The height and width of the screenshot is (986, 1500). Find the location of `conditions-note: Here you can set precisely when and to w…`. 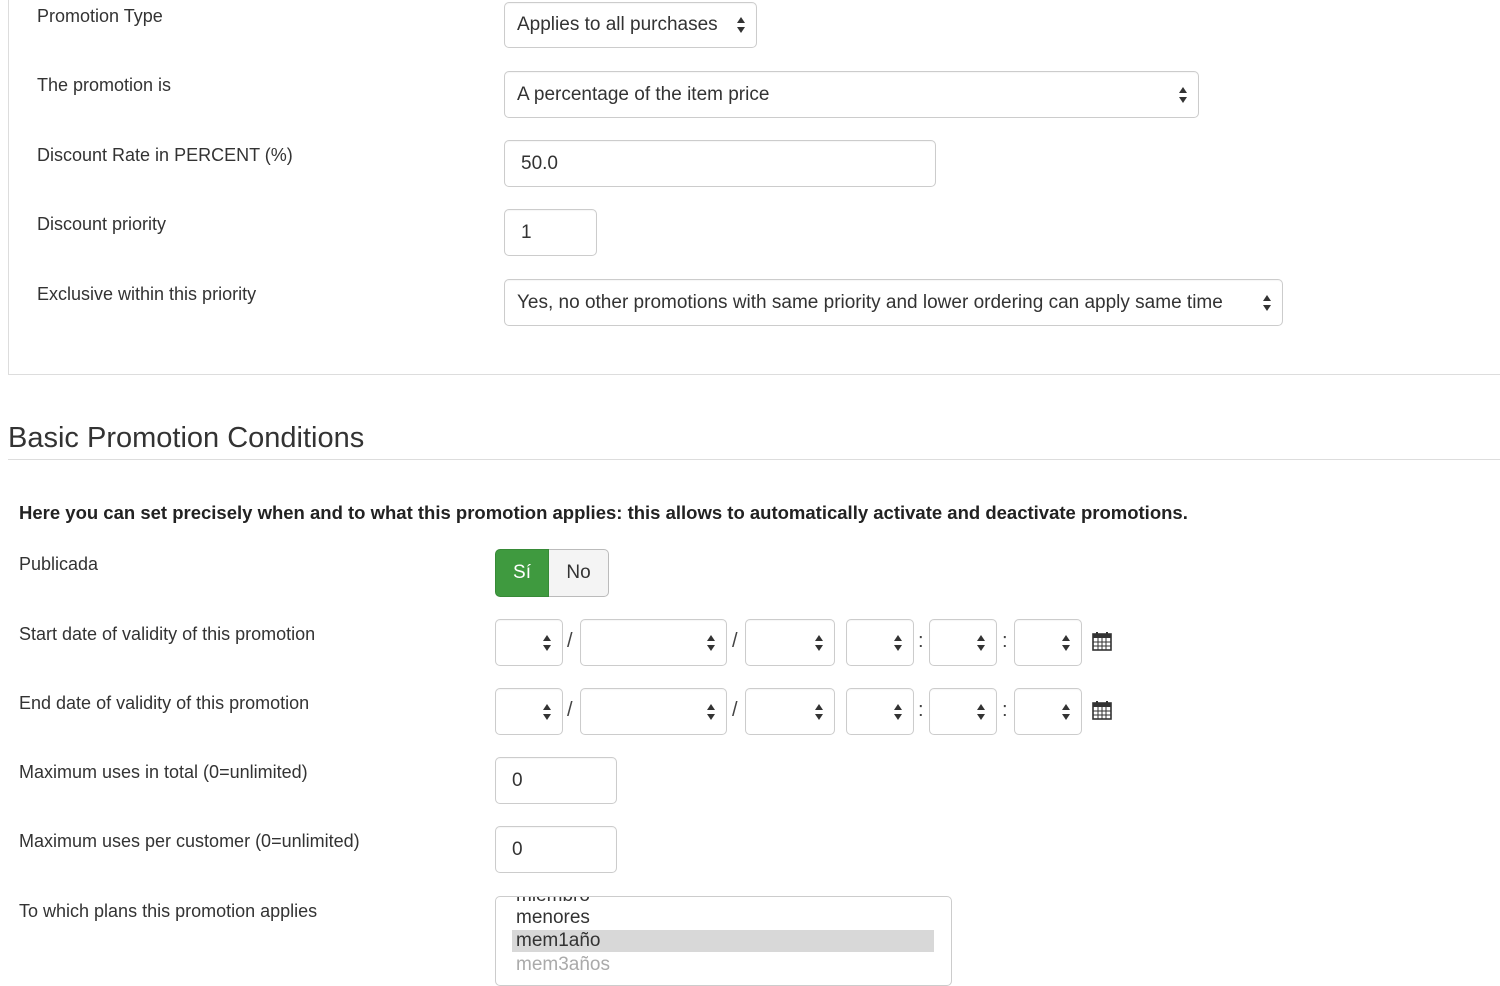

conditions-note: Here you can set precisely when and to w… is located at coordinates (603, 512).